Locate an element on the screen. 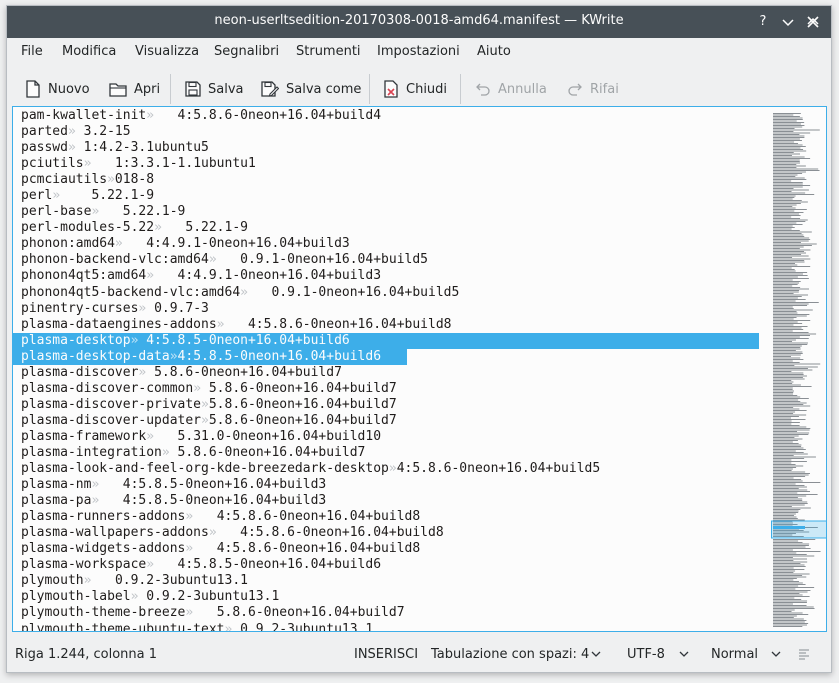 The height and width of the screenshot is (683, 839). input-mode: INSERISCI is located at coordinates (386, 654).